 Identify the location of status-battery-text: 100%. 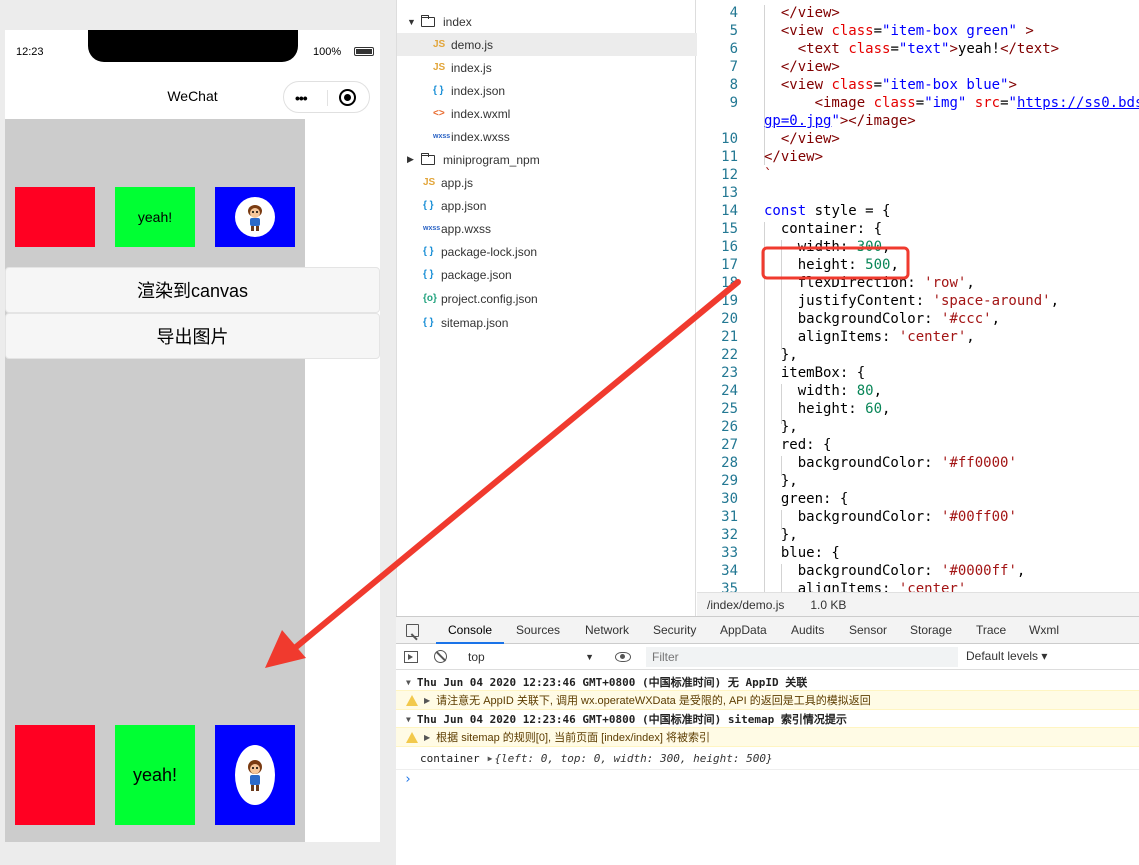
(327, 52).